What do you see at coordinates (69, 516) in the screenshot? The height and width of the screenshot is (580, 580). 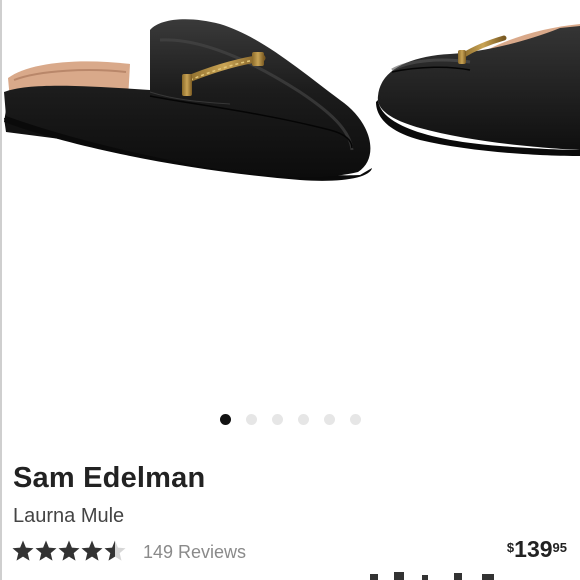 I see `product-name: Laurna Mule` at bounding box center [69, 516].